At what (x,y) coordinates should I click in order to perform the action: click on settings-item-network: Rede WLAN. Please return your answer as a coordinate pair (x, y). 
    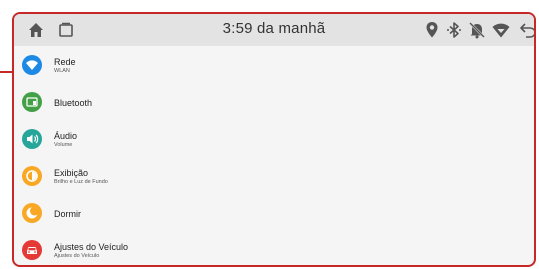
    Looking at the image, I should click on (274, 64).